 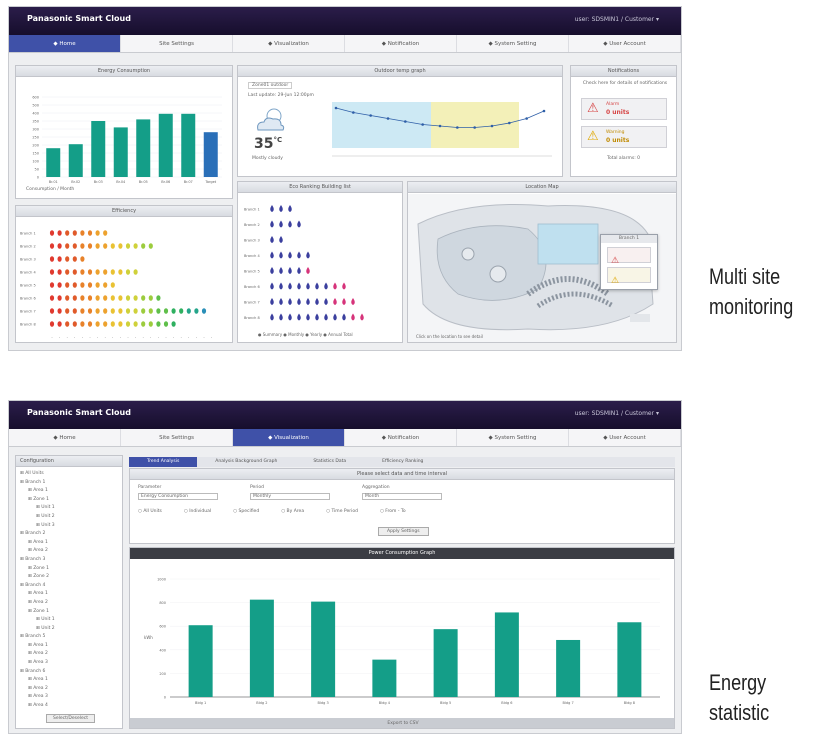 What do you see at coordinates (624, 109) in the screenshot?
I see `alarm-card: ⚠ Alarm 0 units` at bounding box center [624, 109].